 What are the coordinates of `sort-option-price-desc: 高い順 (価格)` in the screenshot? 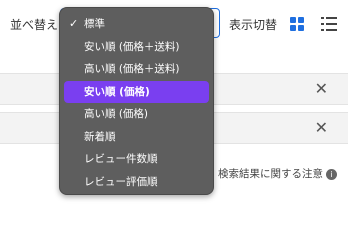 It's located at (136, 114).